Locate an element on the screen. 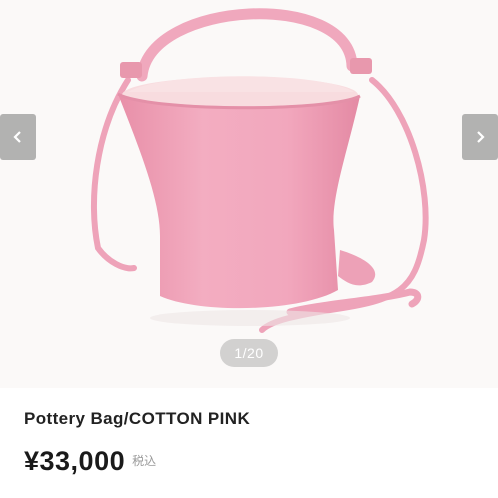  chevron-right-icon is located at coordinates (481, 137).